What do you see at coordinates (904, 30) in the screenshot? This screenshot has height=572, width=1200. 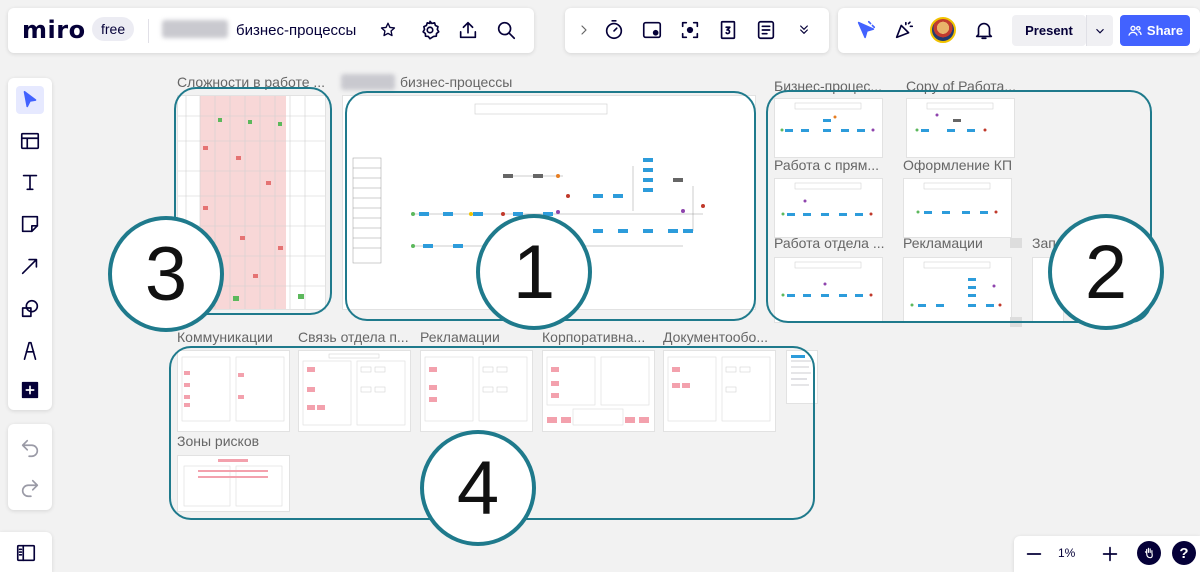 I see `celebrate-icon` at bounding box center [904, 30].